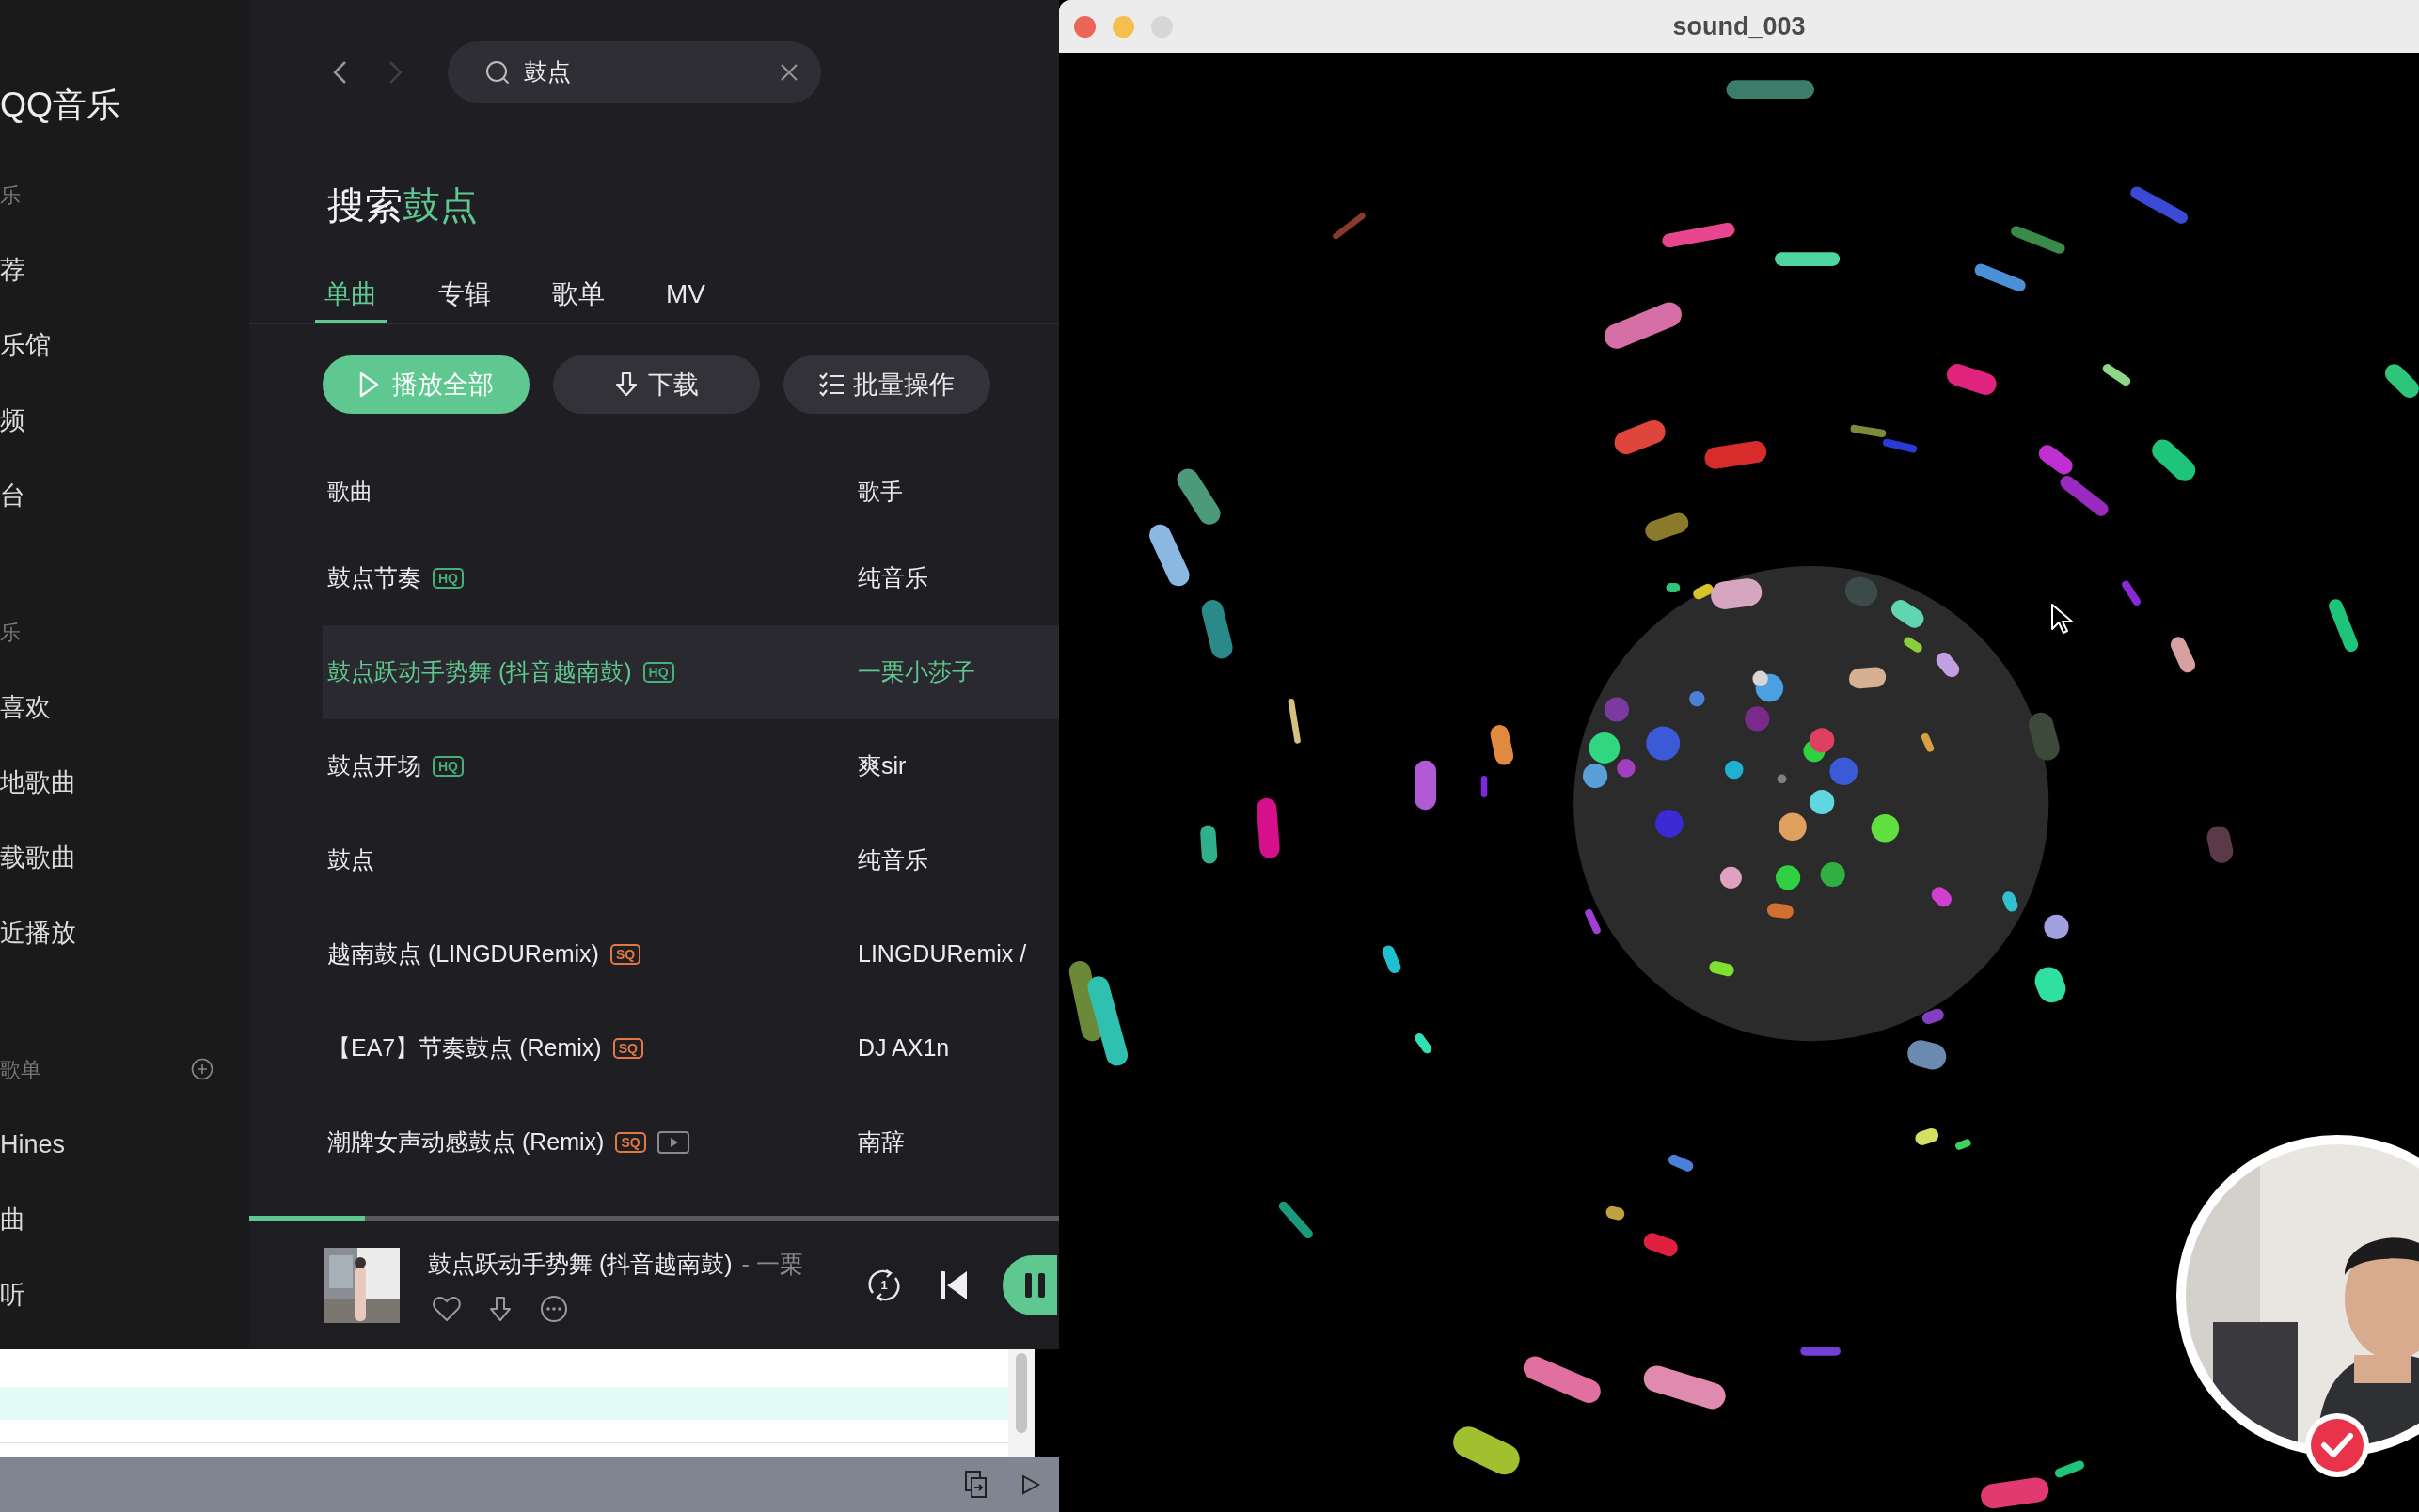  I want to click on batch-button: 批量操作, so click(886, 385).